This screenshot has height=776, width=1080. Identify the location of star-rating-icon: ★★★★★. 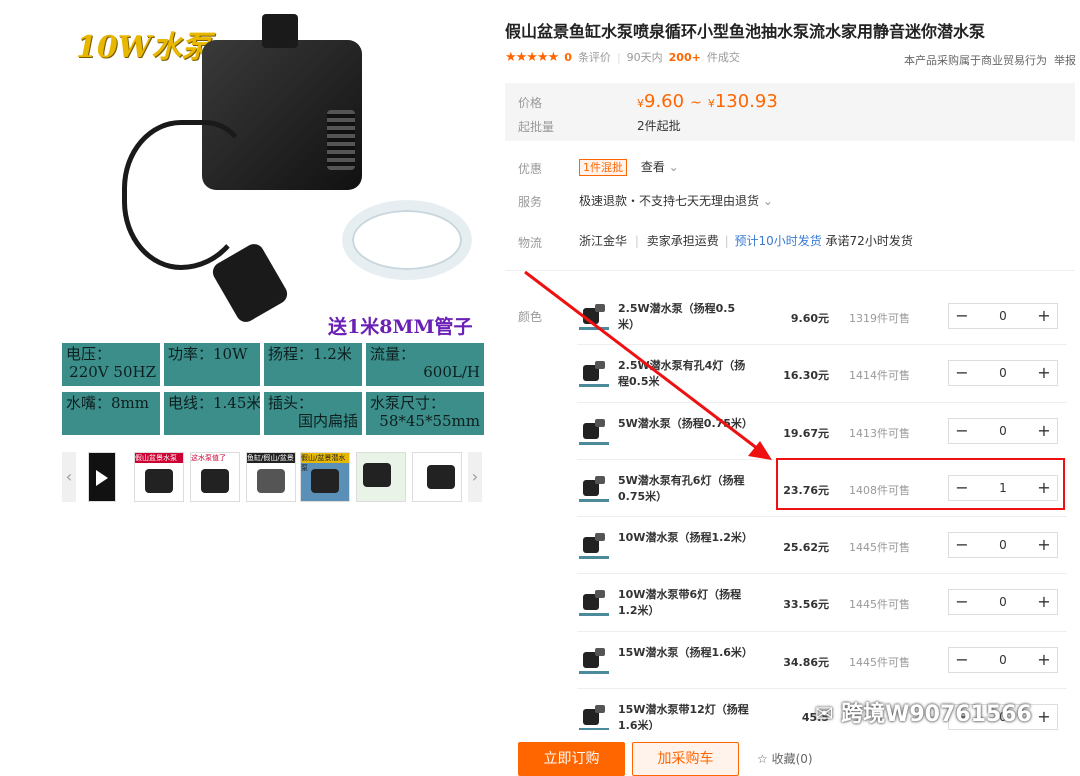
(532, 57).